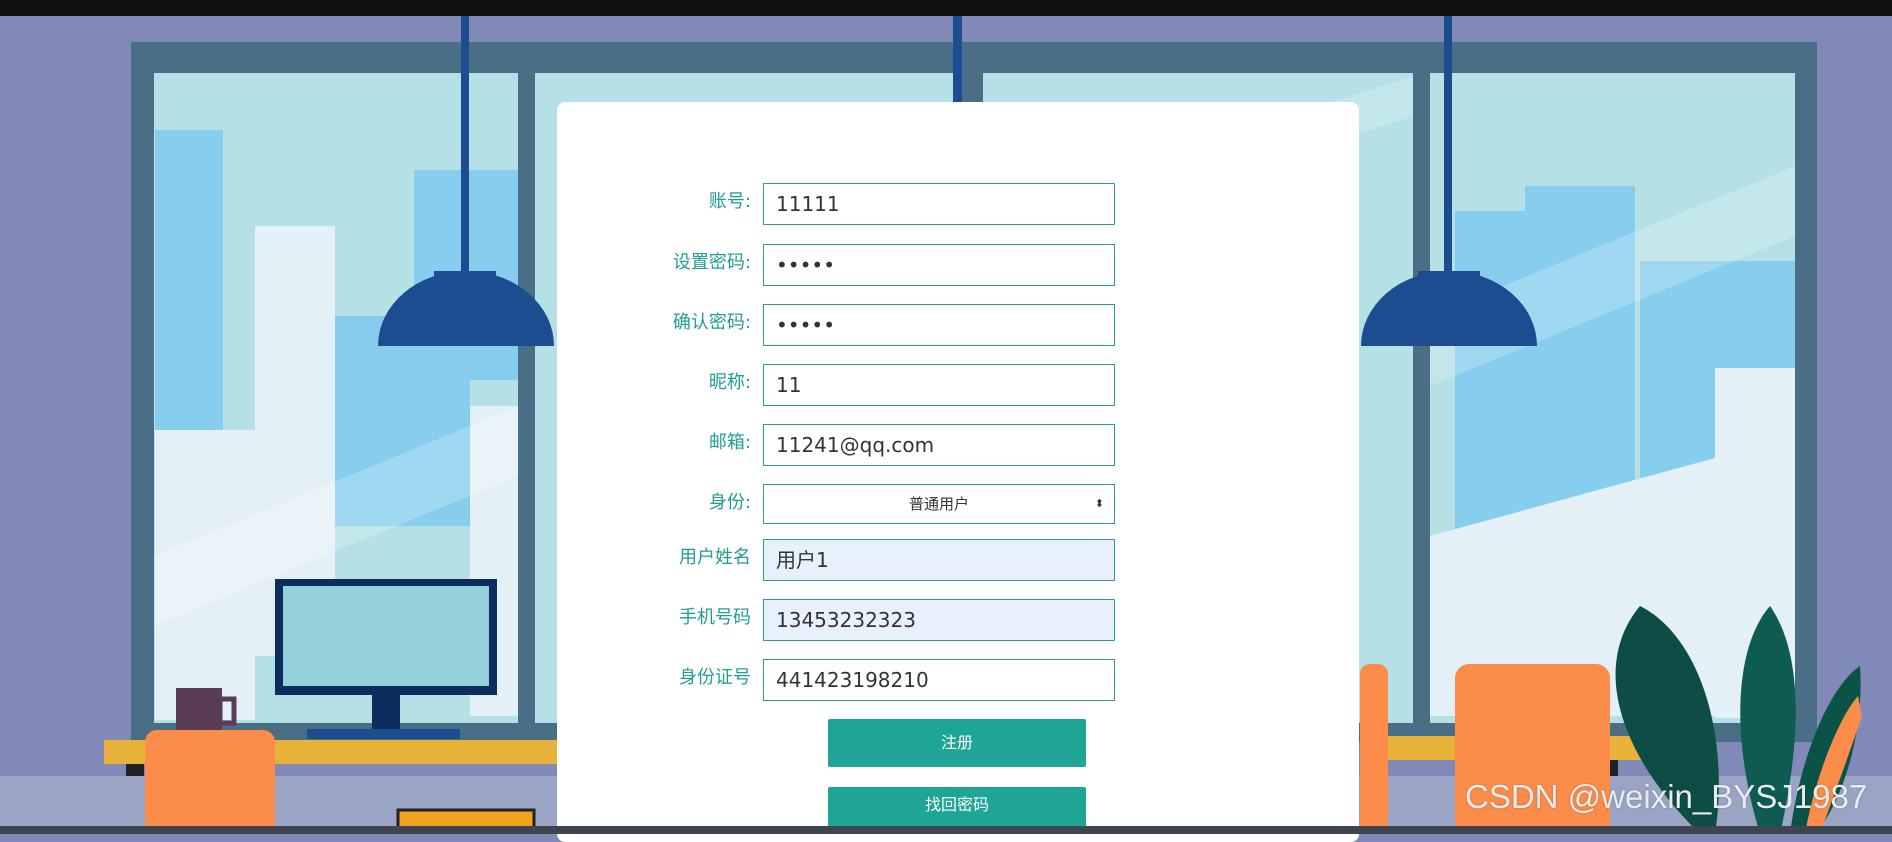  Describe the element at coordinates (946, 8) in the screenshot. I see `top-bar` at that location.